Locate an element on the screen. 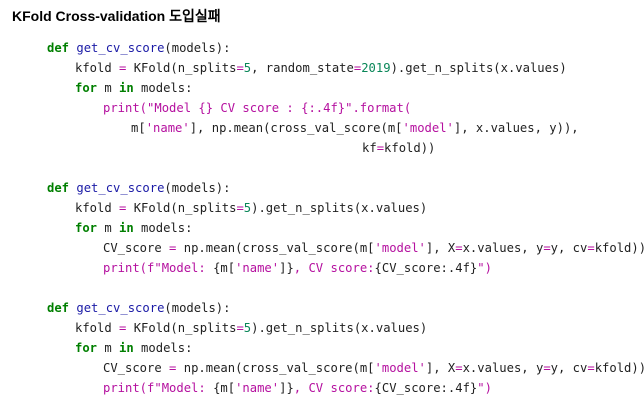 Image resolution: width=644 pixels, height=416 pixels. page-title: KFold Cross-validation 도입실패 is located at coordinates (116, 16).